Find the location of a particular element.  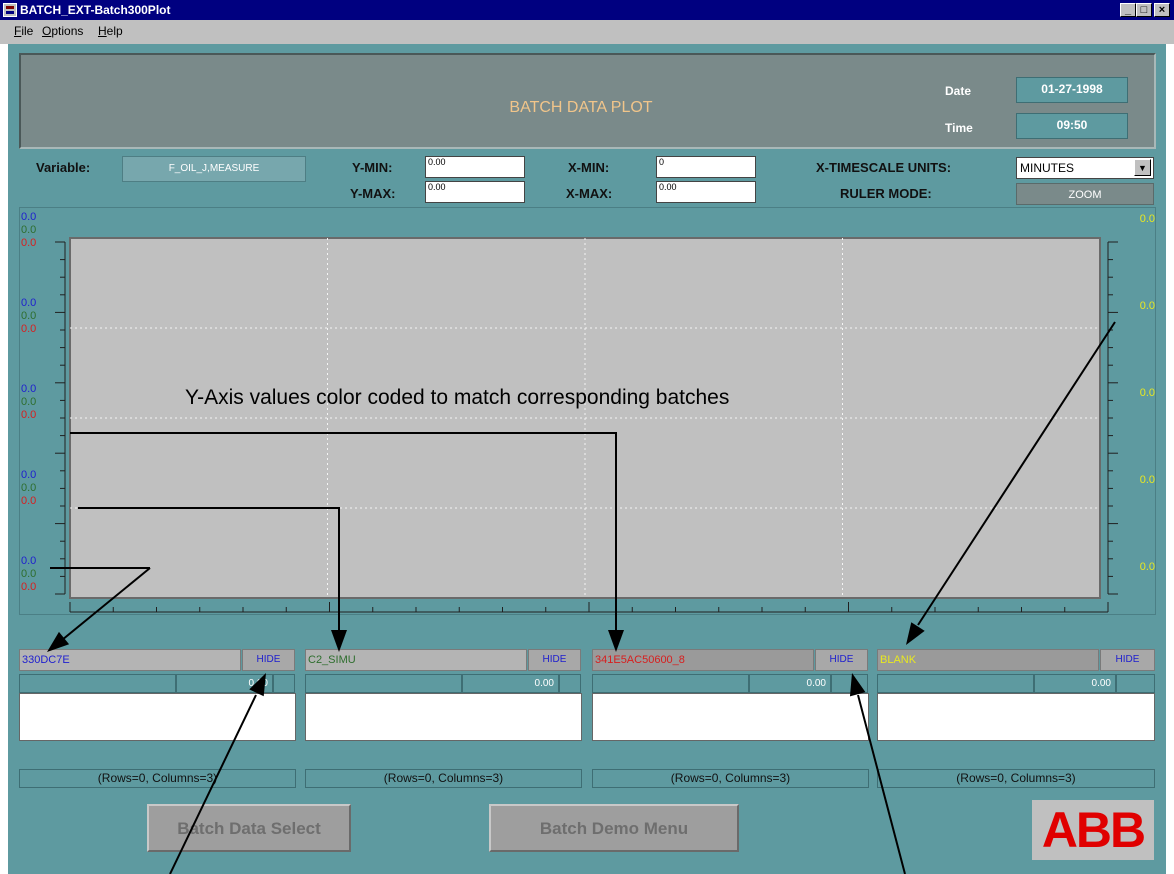

variable-label: Variable: is located at coordinates (63, 167).